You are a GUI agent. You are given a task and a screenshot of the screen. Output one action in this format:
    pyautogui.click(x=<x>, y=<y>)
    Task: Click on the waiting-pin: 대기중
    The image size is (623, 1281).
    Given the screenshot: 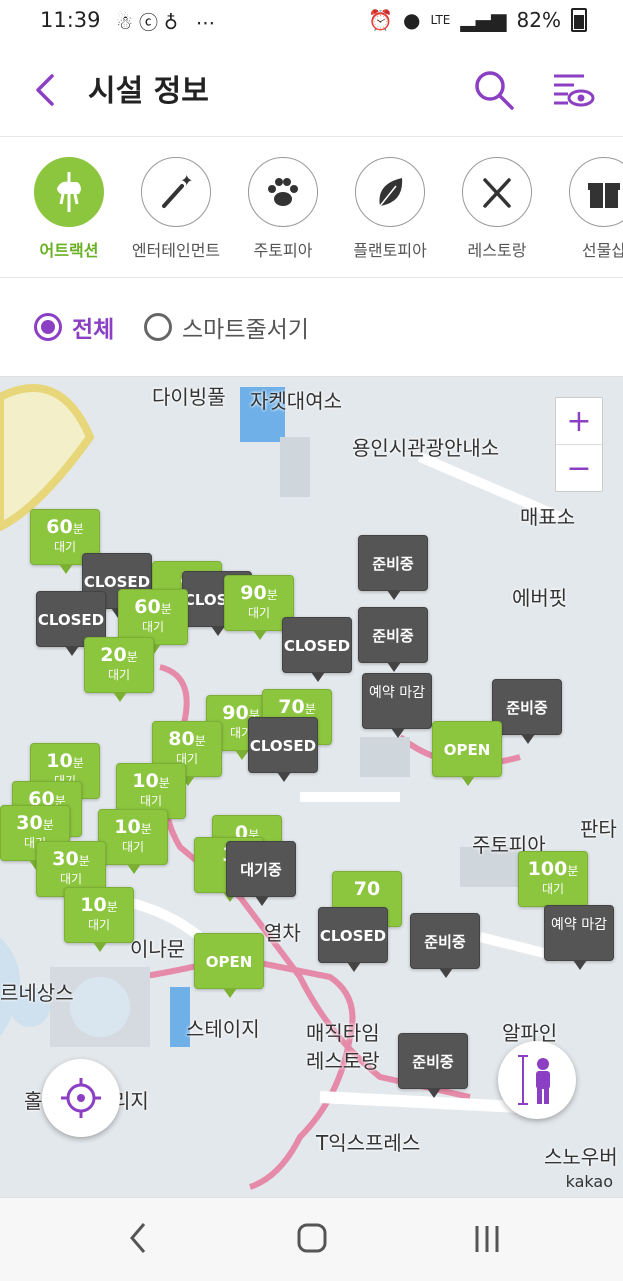 What is the action you would take?
    pyautogui.click(x=261, y=873)
    